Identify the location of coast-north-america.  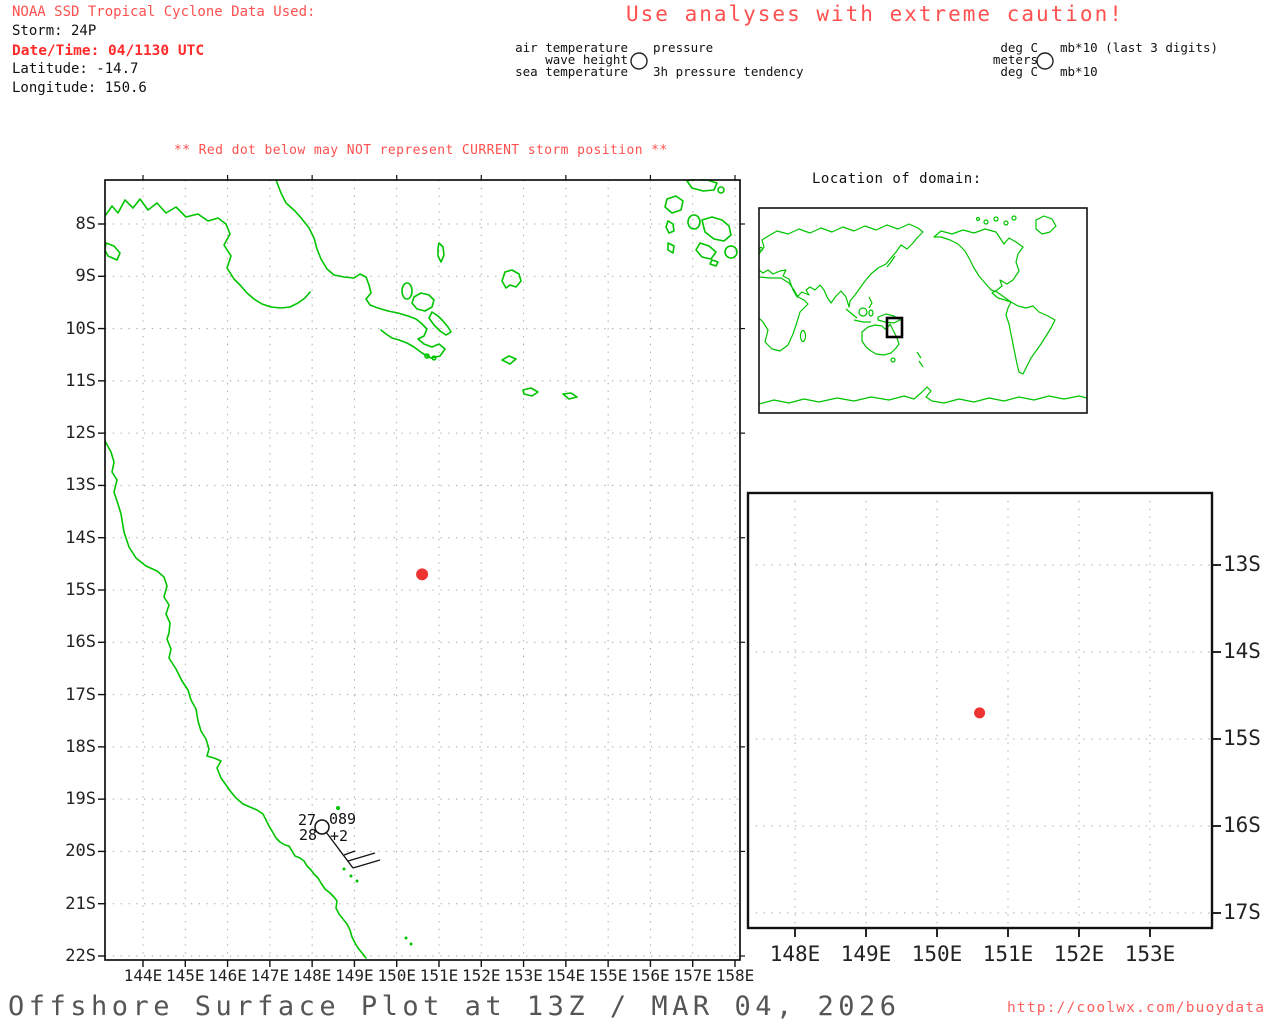
(978, 265).